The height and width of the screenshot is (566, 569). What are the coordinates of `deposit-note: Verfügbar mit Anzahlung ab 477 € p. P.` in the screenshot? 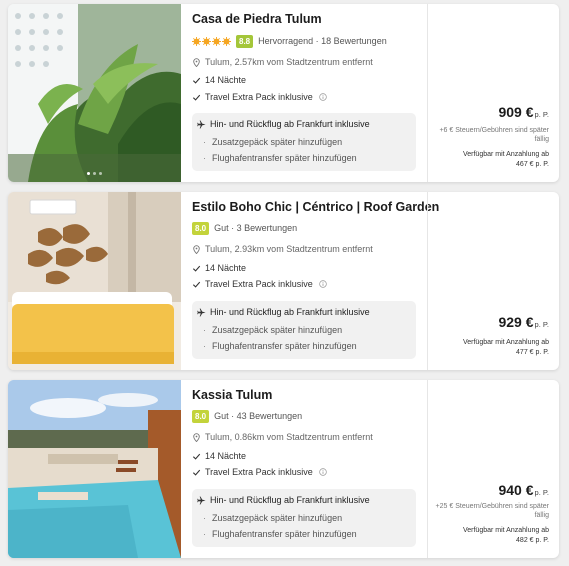 It's located at (490, 347).